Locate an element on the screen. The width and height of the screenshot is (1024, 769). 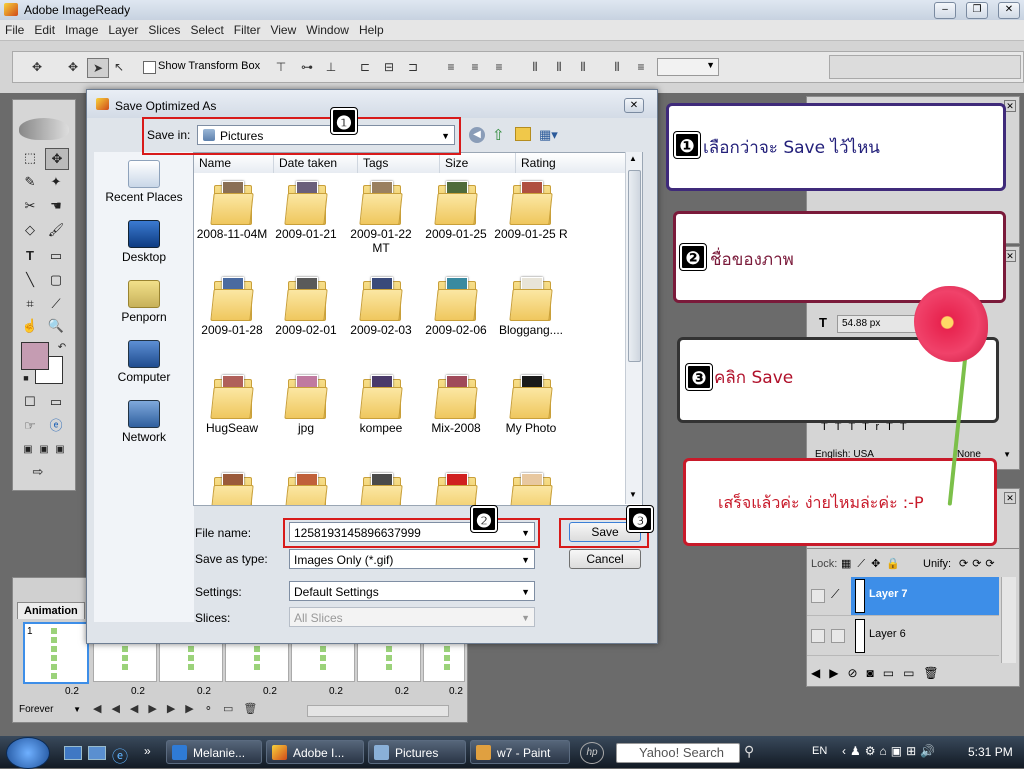
place-recent-places: Recent Places is located at coordinates (144, 182).